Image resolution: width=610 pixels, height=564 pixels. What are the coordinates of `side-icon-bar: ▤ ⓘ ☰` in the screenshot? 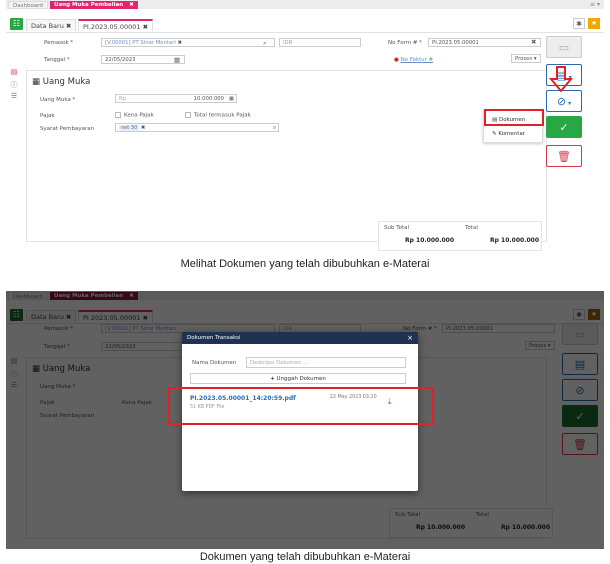 It's located at (14, 375).